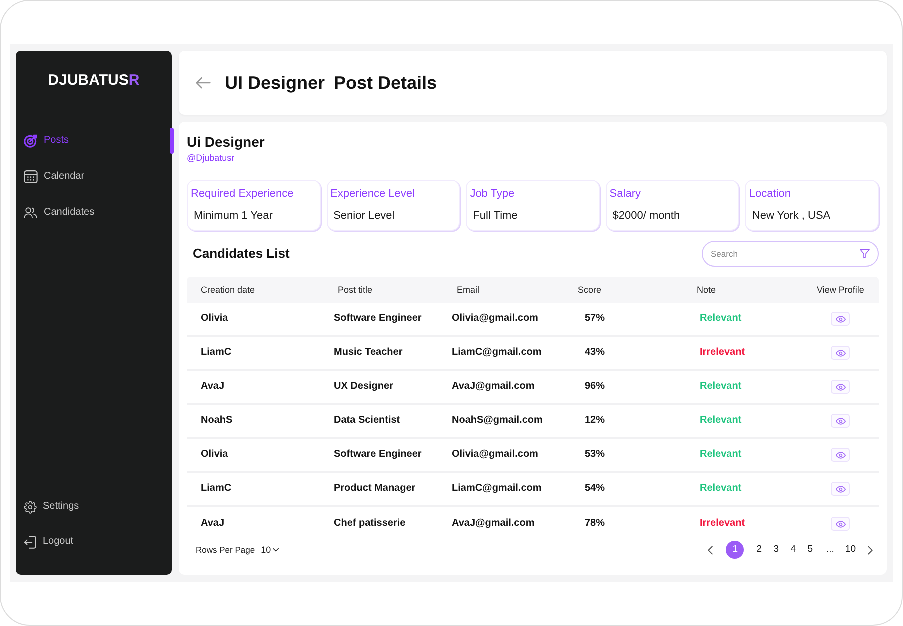  What do you see at coordinates (468, 290) in the screenshot?
I see `column-header: Email` at bounding box center [468, 290].